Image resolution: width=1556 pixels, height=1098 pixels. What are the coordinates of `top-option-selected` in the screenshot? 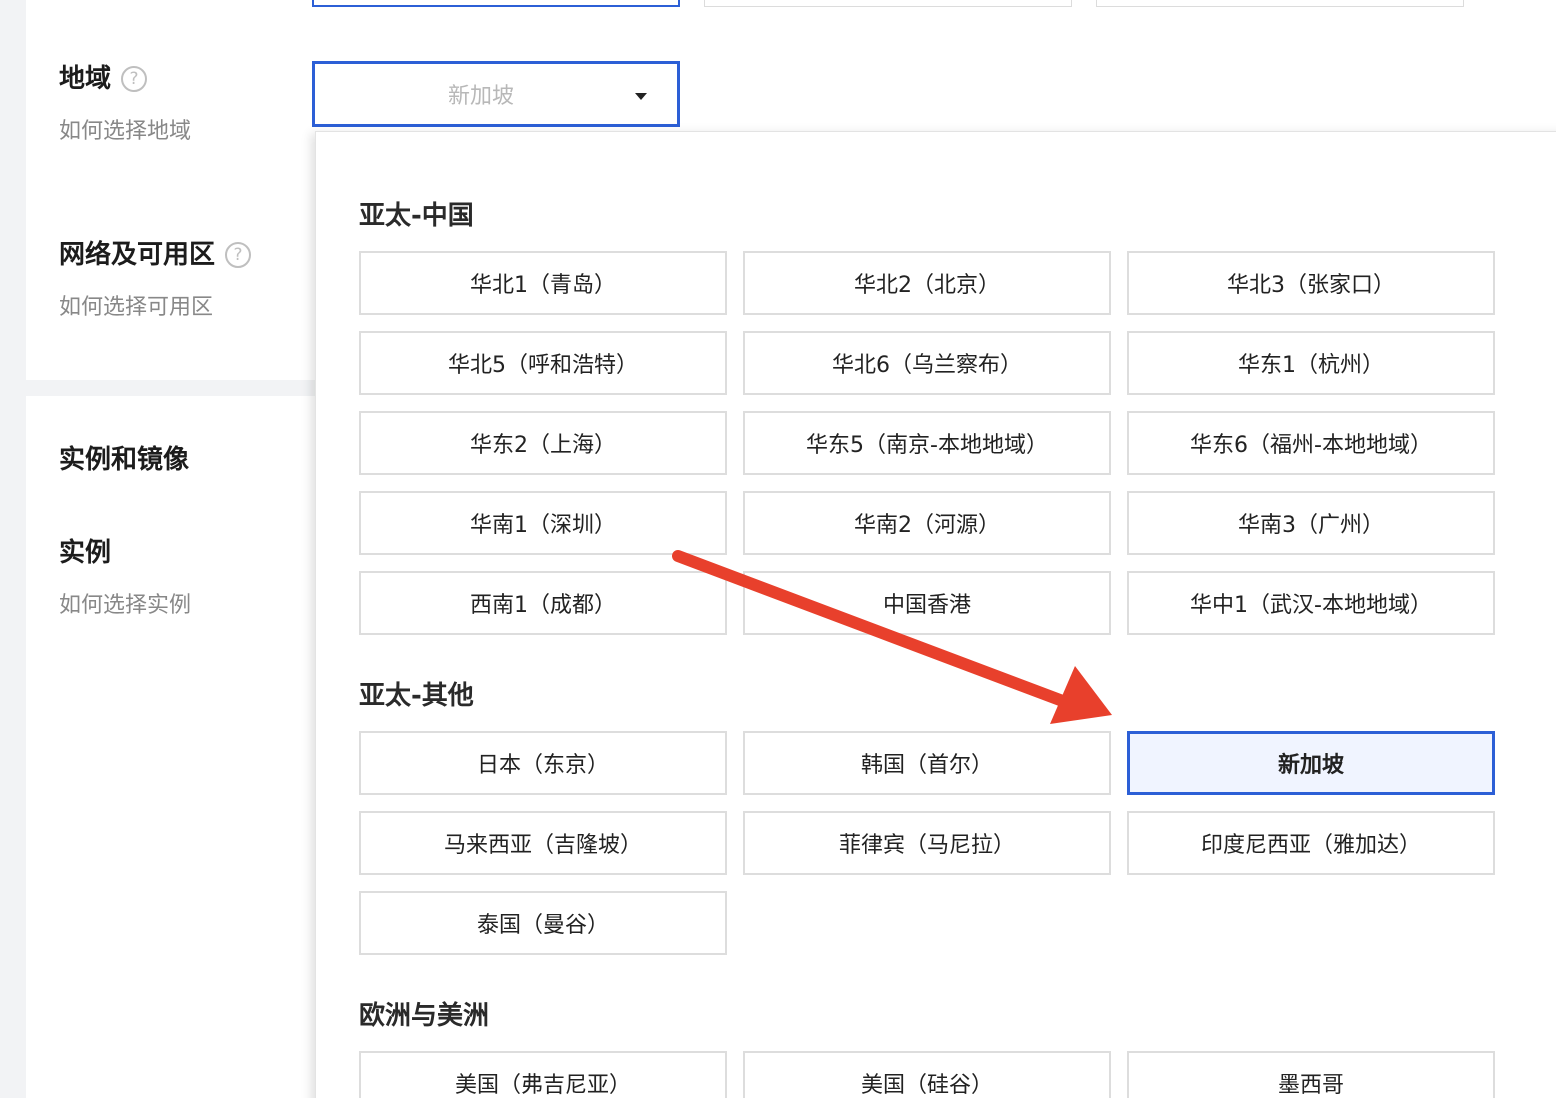 It's located at (496, 3).